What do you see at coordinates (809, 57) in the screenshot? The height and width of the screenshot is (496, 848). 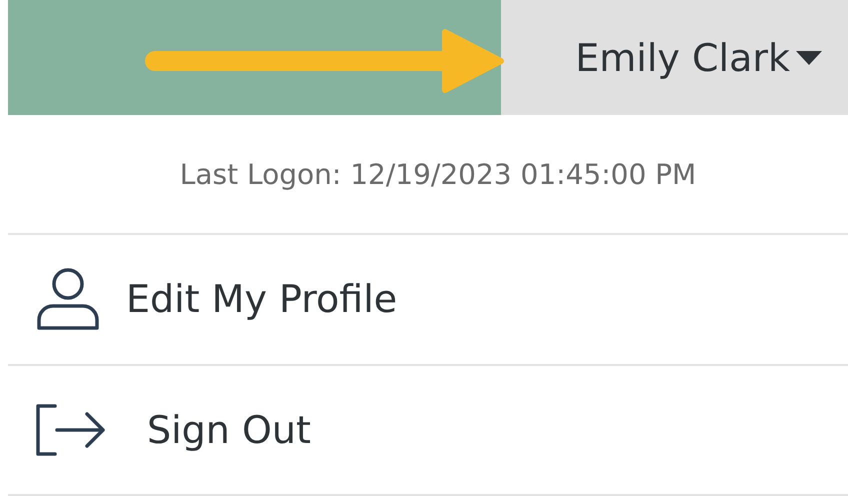 I see `caret-icon` at bounding box center [809, 57].